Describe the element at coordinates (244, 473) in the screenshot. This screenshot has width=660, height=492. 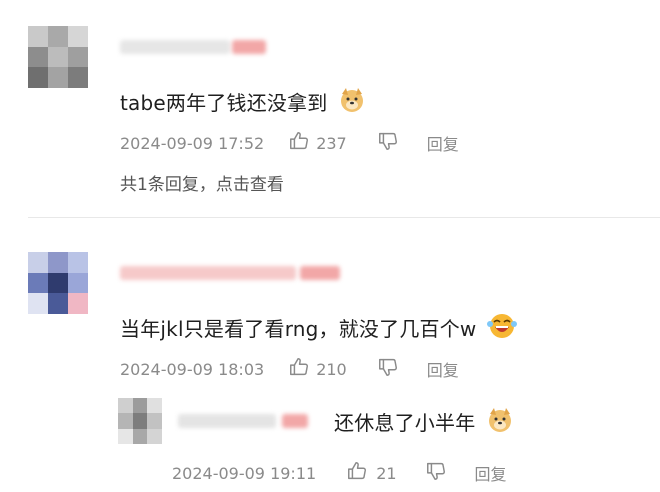
I see `reply-date: 2024-09-09 19:11` at that location.